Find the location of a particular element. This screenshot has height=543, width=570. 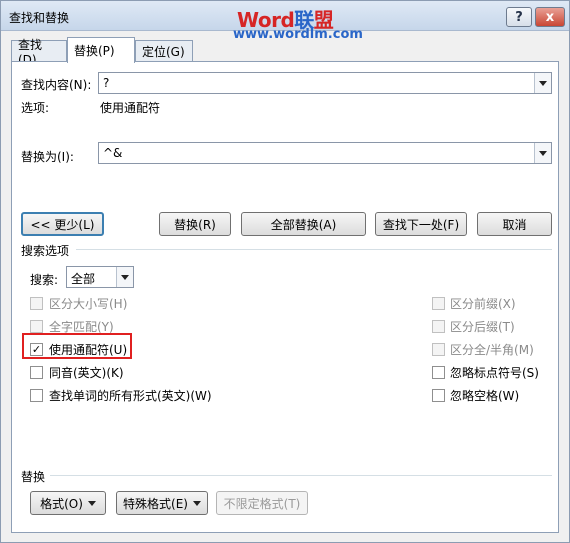

wildcards-checkbox: ✓ is located at coordinates (36, 349).